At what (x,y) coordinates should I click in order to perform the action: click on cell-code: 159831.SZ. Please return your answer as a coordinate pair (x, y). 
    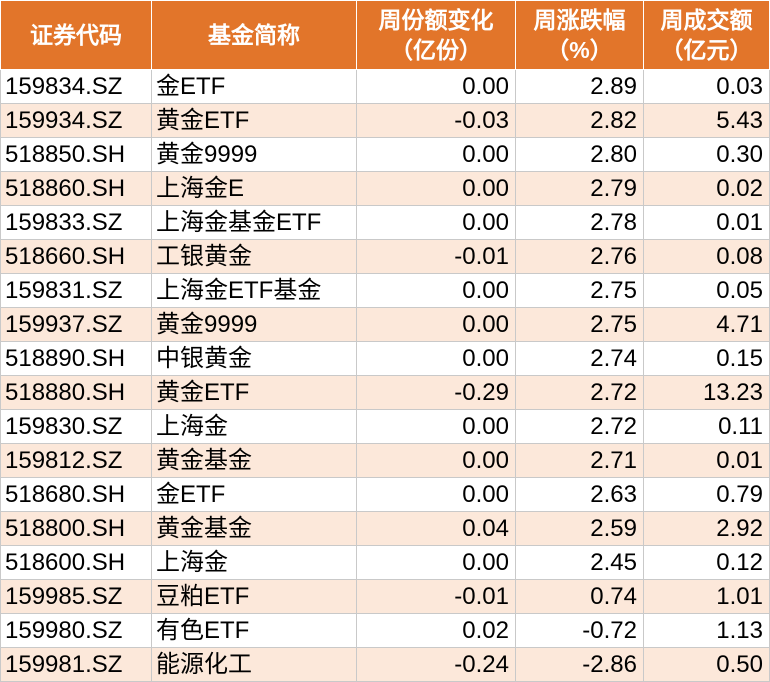
    Looking at the image, I should click on (76, 290).